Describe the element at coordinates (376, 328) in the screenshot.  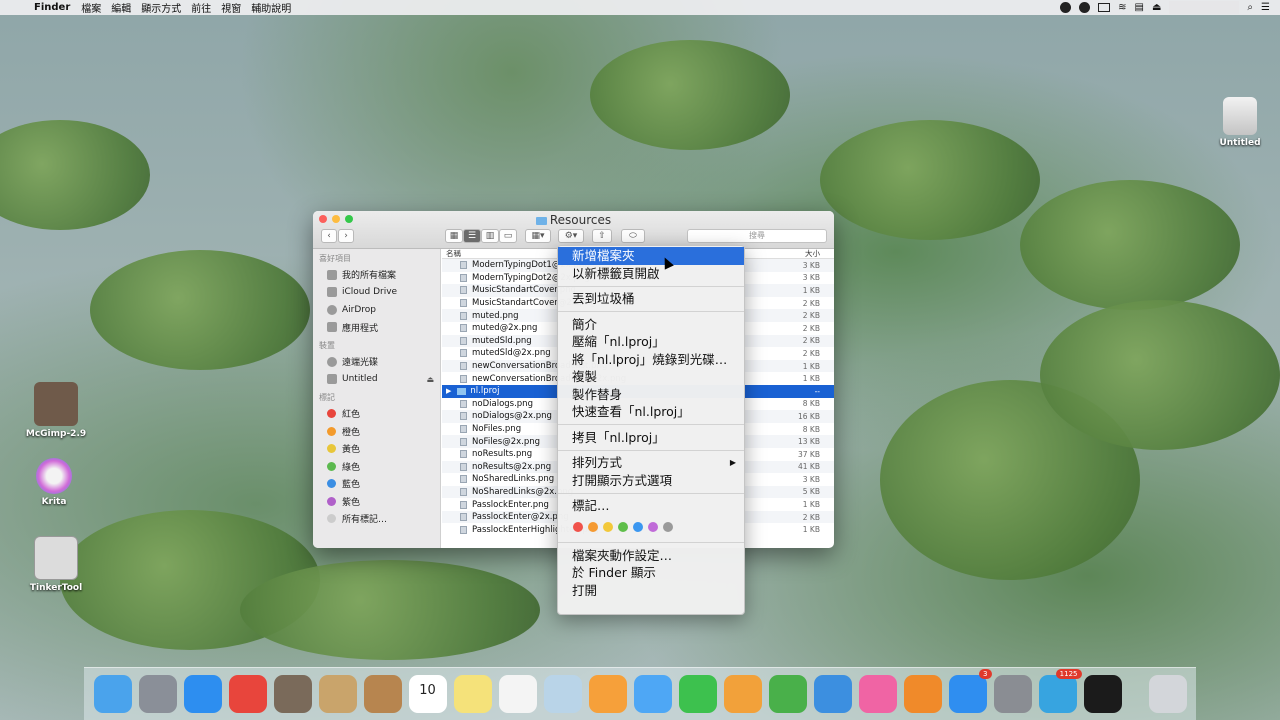
I see `sidebar-item-applications: 應用程式` at that location.